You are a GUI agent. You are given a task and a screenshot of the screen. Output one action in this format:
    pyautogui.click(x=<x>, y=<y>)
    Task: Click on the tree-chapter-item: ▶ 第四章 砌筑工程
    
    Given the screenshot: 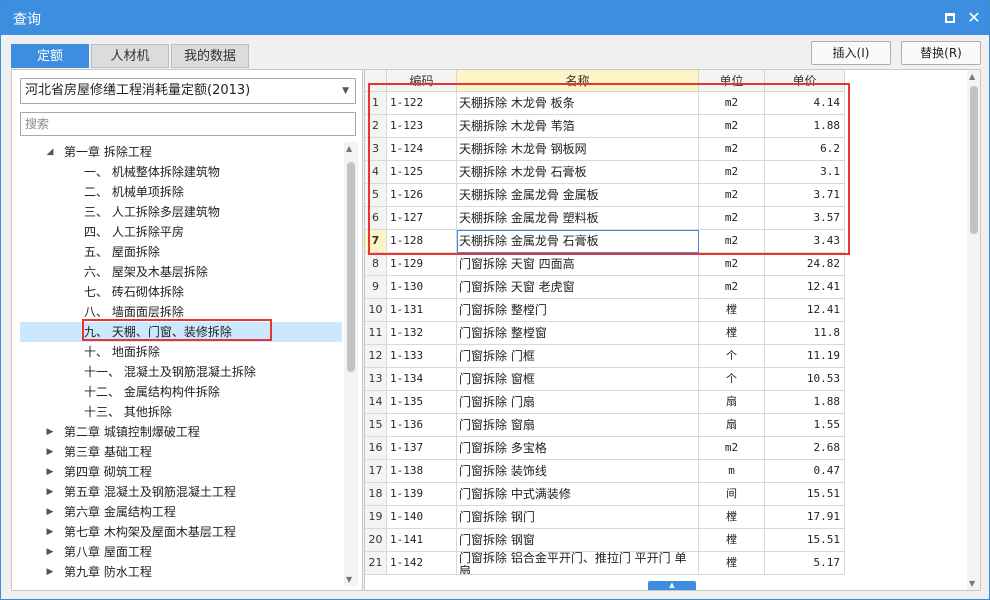 What is the action you would take?
    pyautogui.click(x=181, y=472)
    